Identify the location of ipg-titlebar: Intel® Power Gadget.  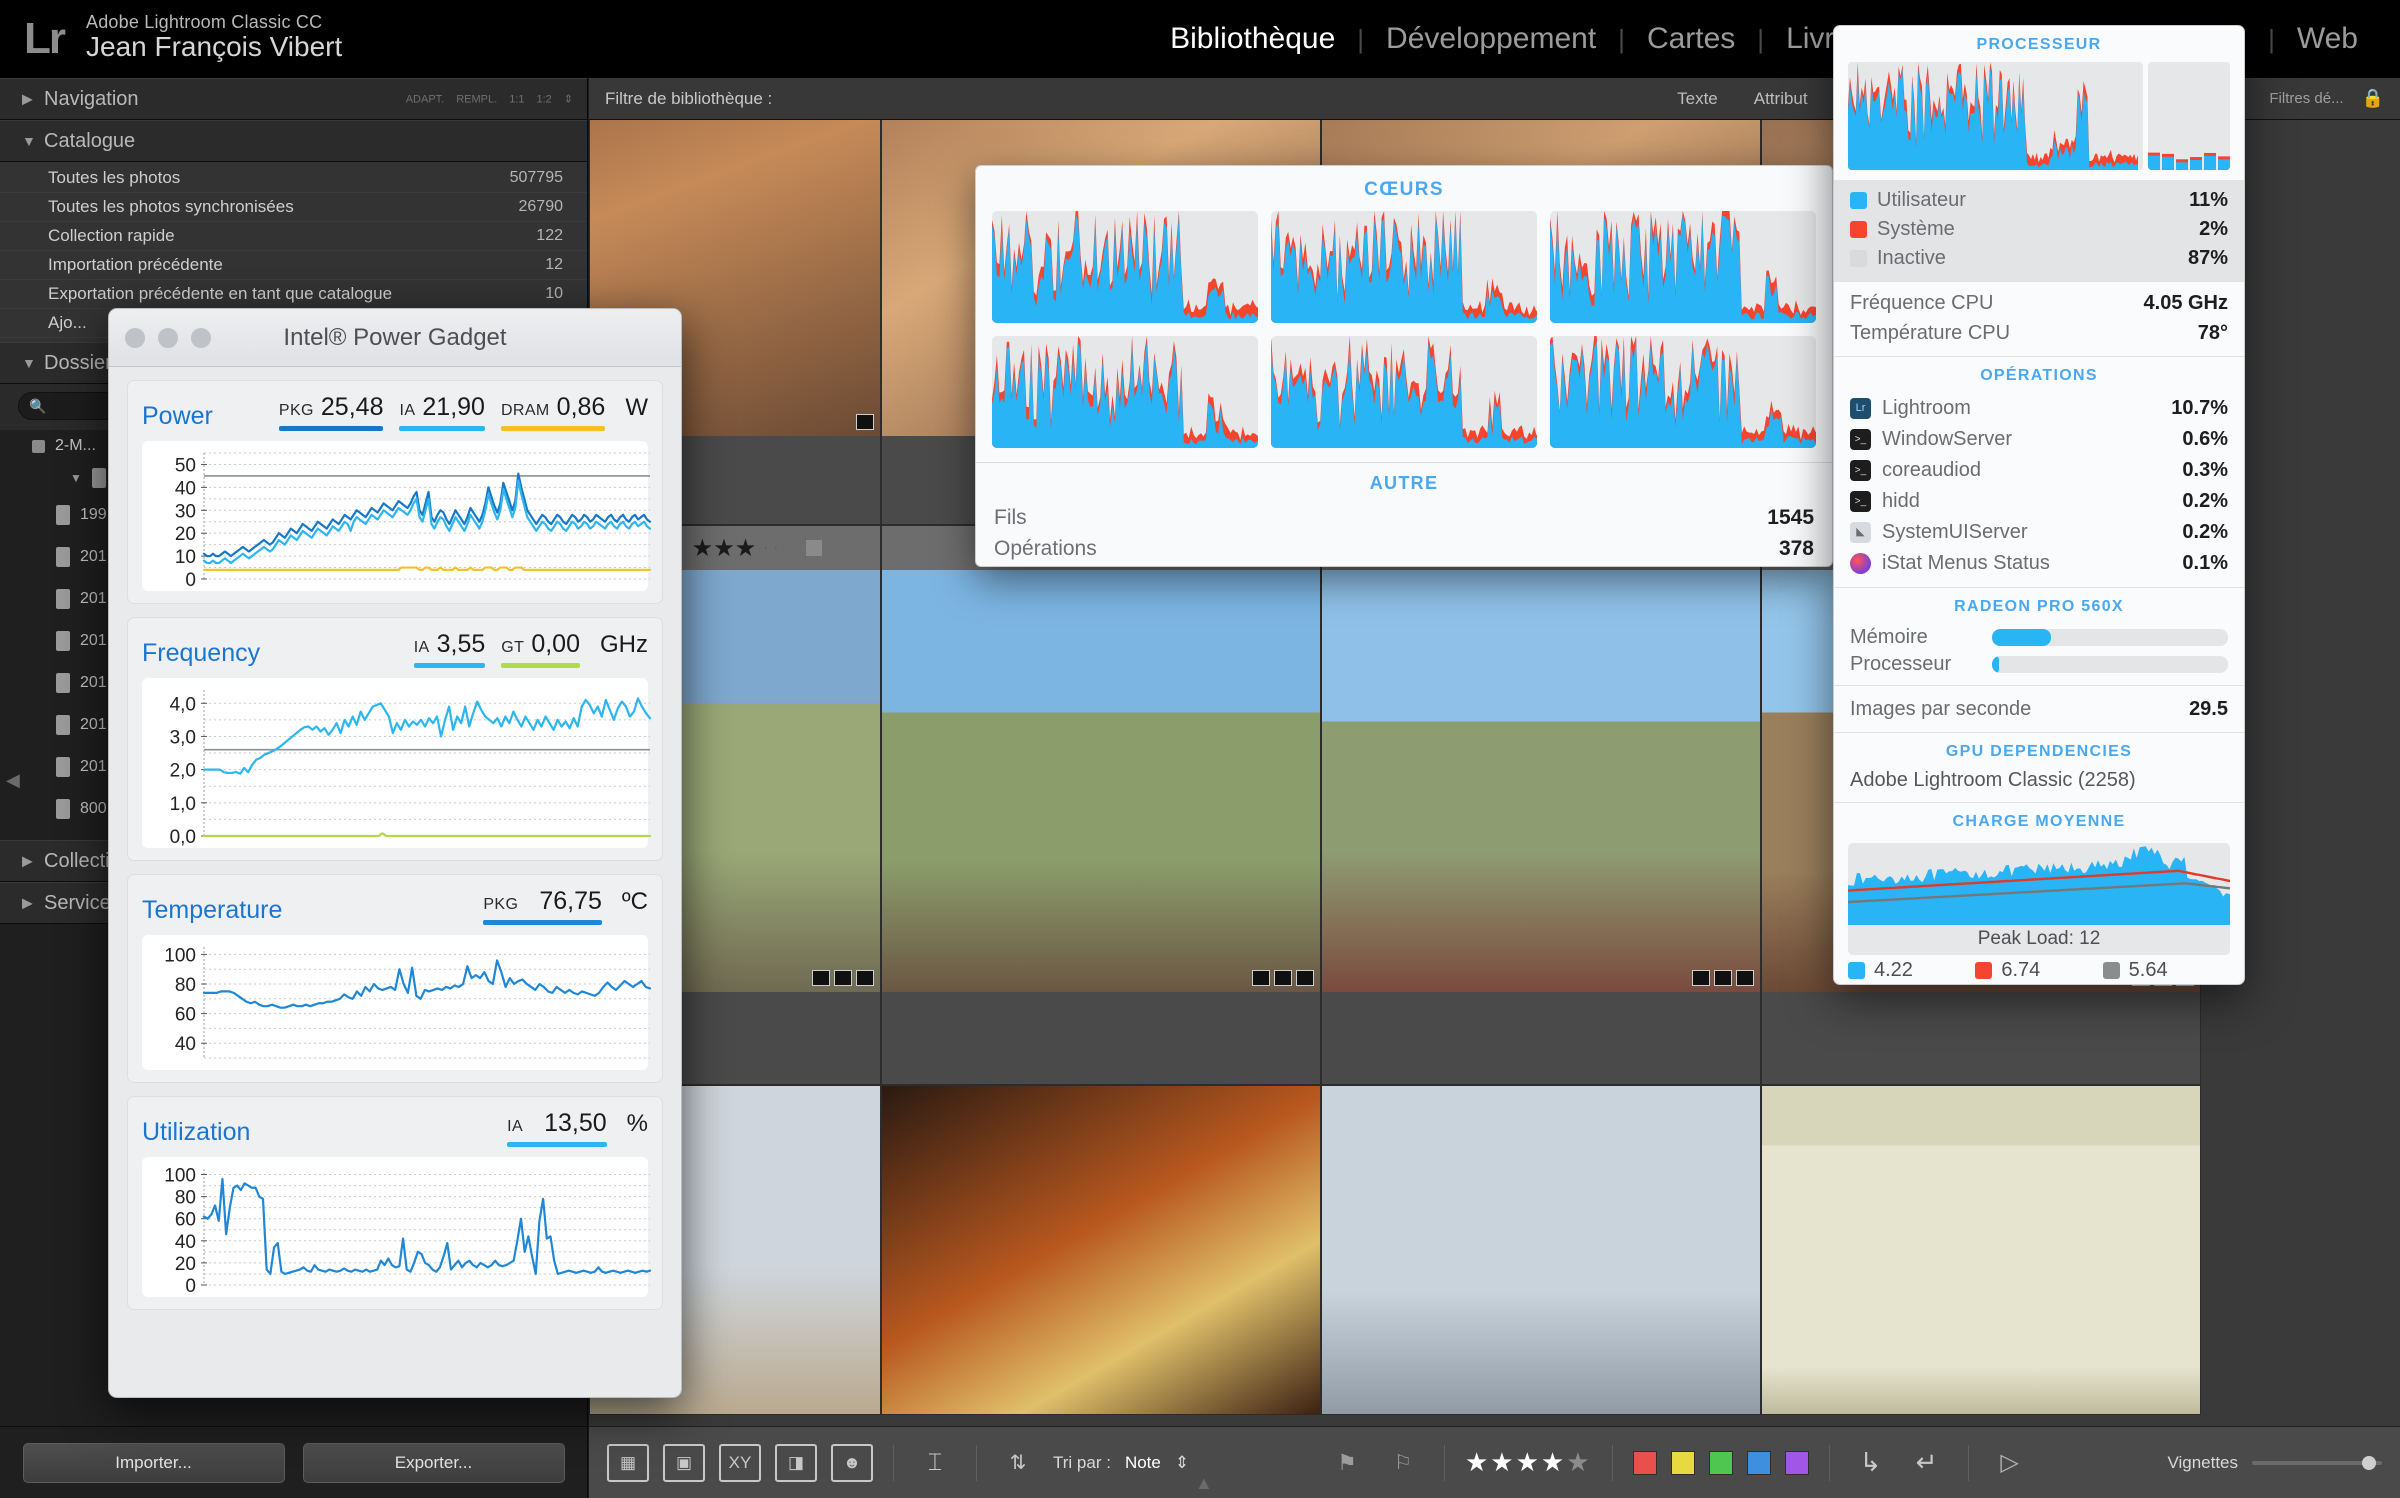
(395, 338).